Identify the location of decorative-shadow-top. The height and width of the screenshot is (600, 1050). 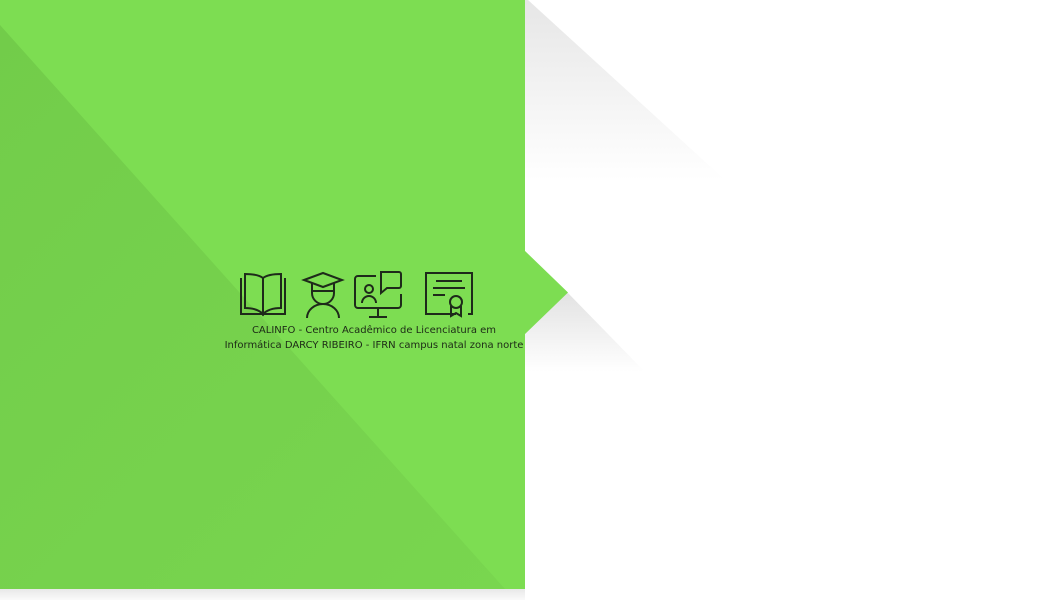
(625, 90).